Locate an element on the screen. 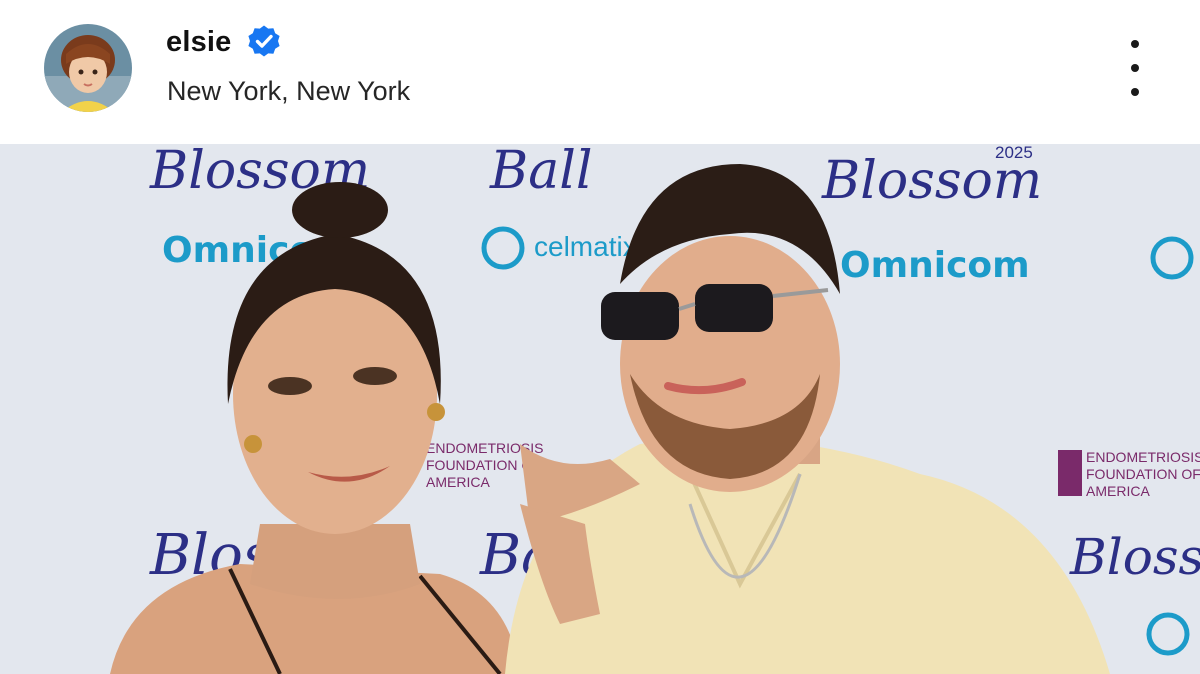  avatar-photo is located at coordinates (88, 68).